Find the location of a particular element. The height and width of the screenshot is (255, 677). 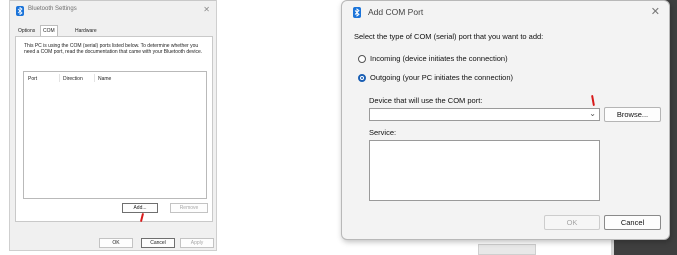

window-title: Bluetooth Settings is located at coordinates (52, 9).